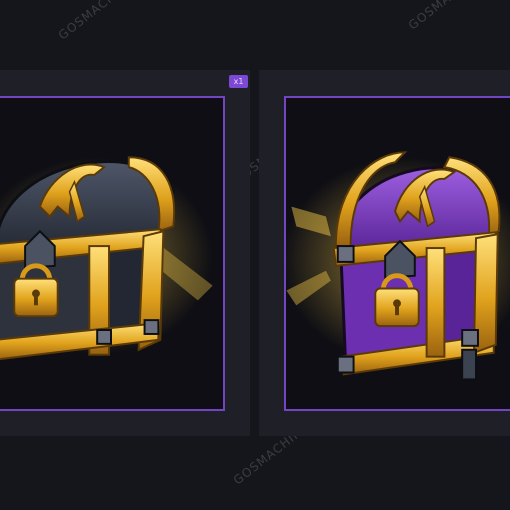 The width and height of the screenshot is (510, 510). What do you see at coordinates (238, 81) in the screenshot?
I see `quantity-badge: x1` at bounding box center [238, 81].